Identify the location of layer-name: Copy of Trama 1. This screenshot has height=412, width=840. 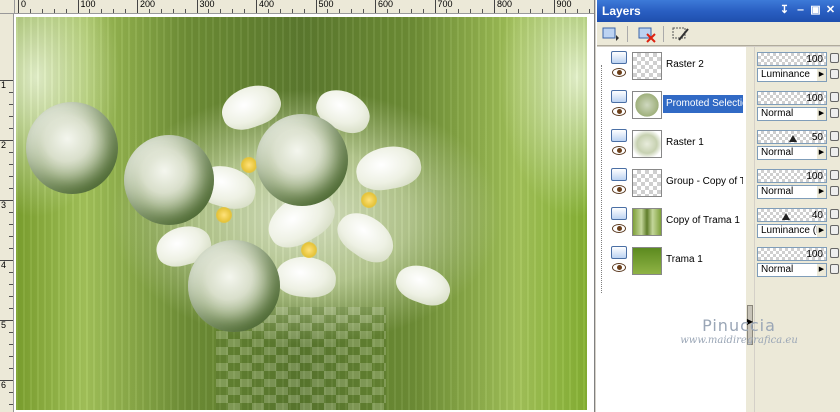
(703, 220).